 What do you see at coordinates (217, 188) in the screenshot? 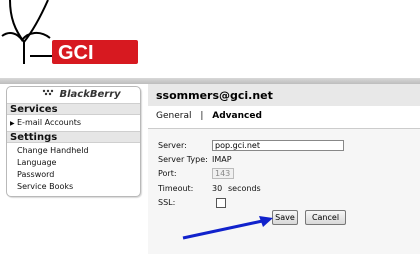
I see `timeout-value: 30` at bounding box center [217, 188].